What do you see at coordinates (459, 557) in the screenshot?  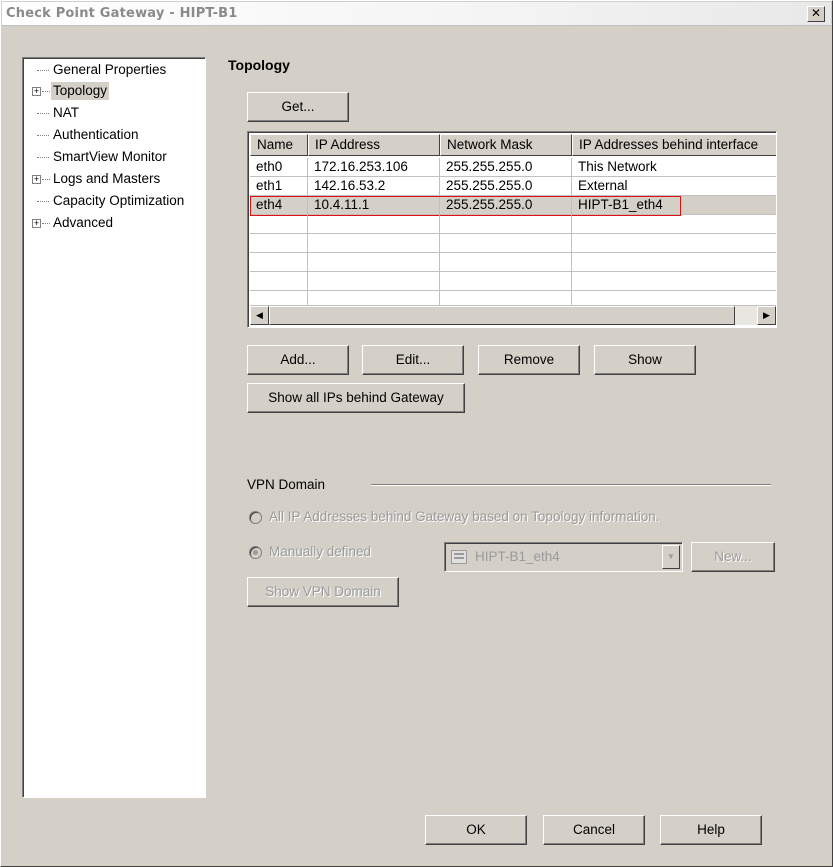 I see `network-group-icon` at bounding box center [459, 557].